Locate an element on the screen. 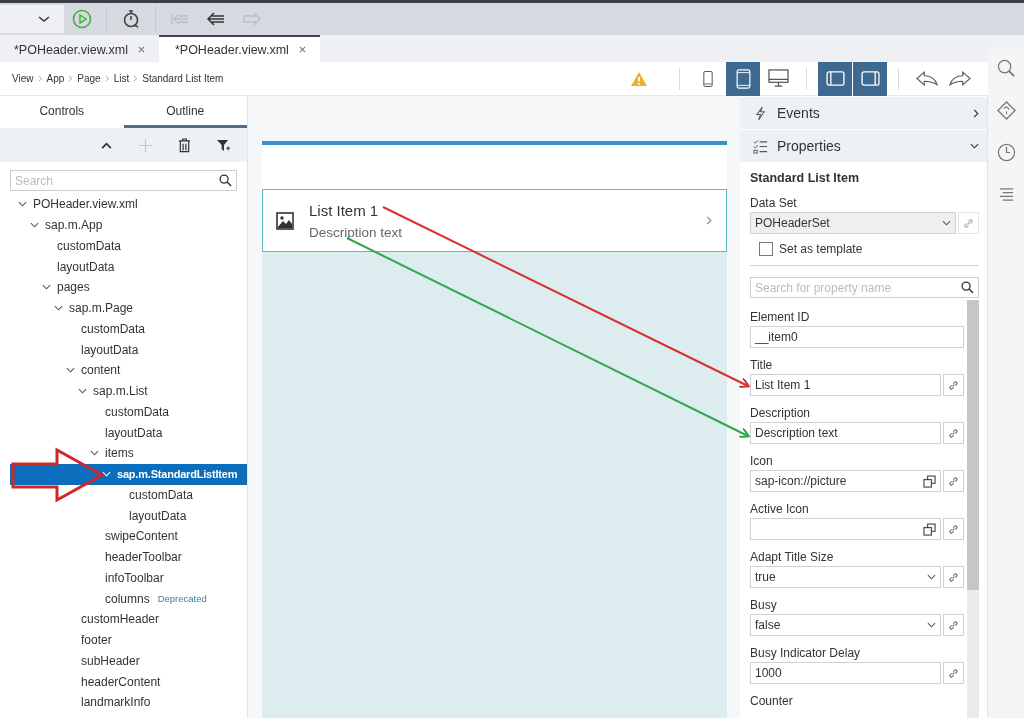 The height and width of the screenshot is (718, 1024). tree-item: landmarkInfo is located at coordinates (123, 702).